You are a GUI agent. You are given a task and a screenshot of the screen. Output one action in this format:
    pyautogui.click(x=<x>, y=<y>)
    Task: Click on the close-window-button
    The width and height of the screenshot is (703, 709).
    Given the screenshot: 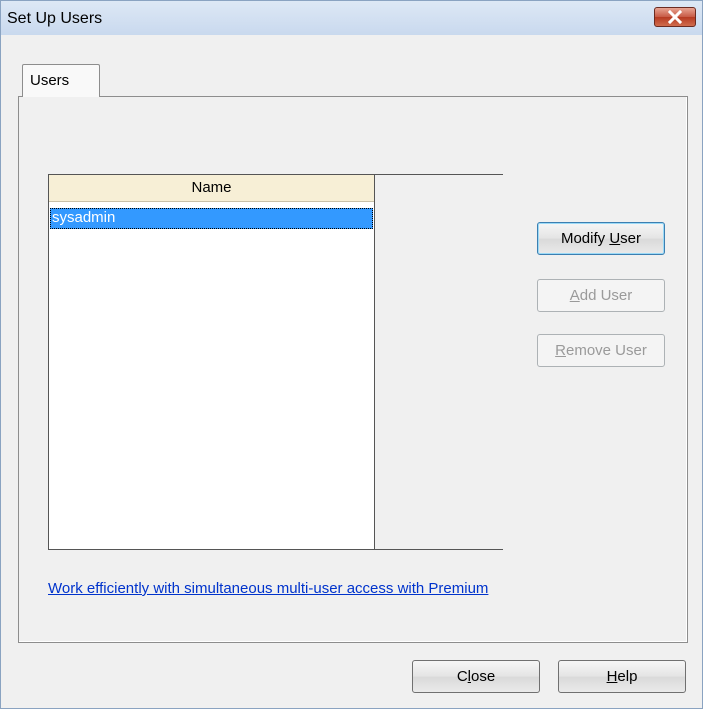 What is the action you would take?
    pyautogui.click(x=675, y=17)
    